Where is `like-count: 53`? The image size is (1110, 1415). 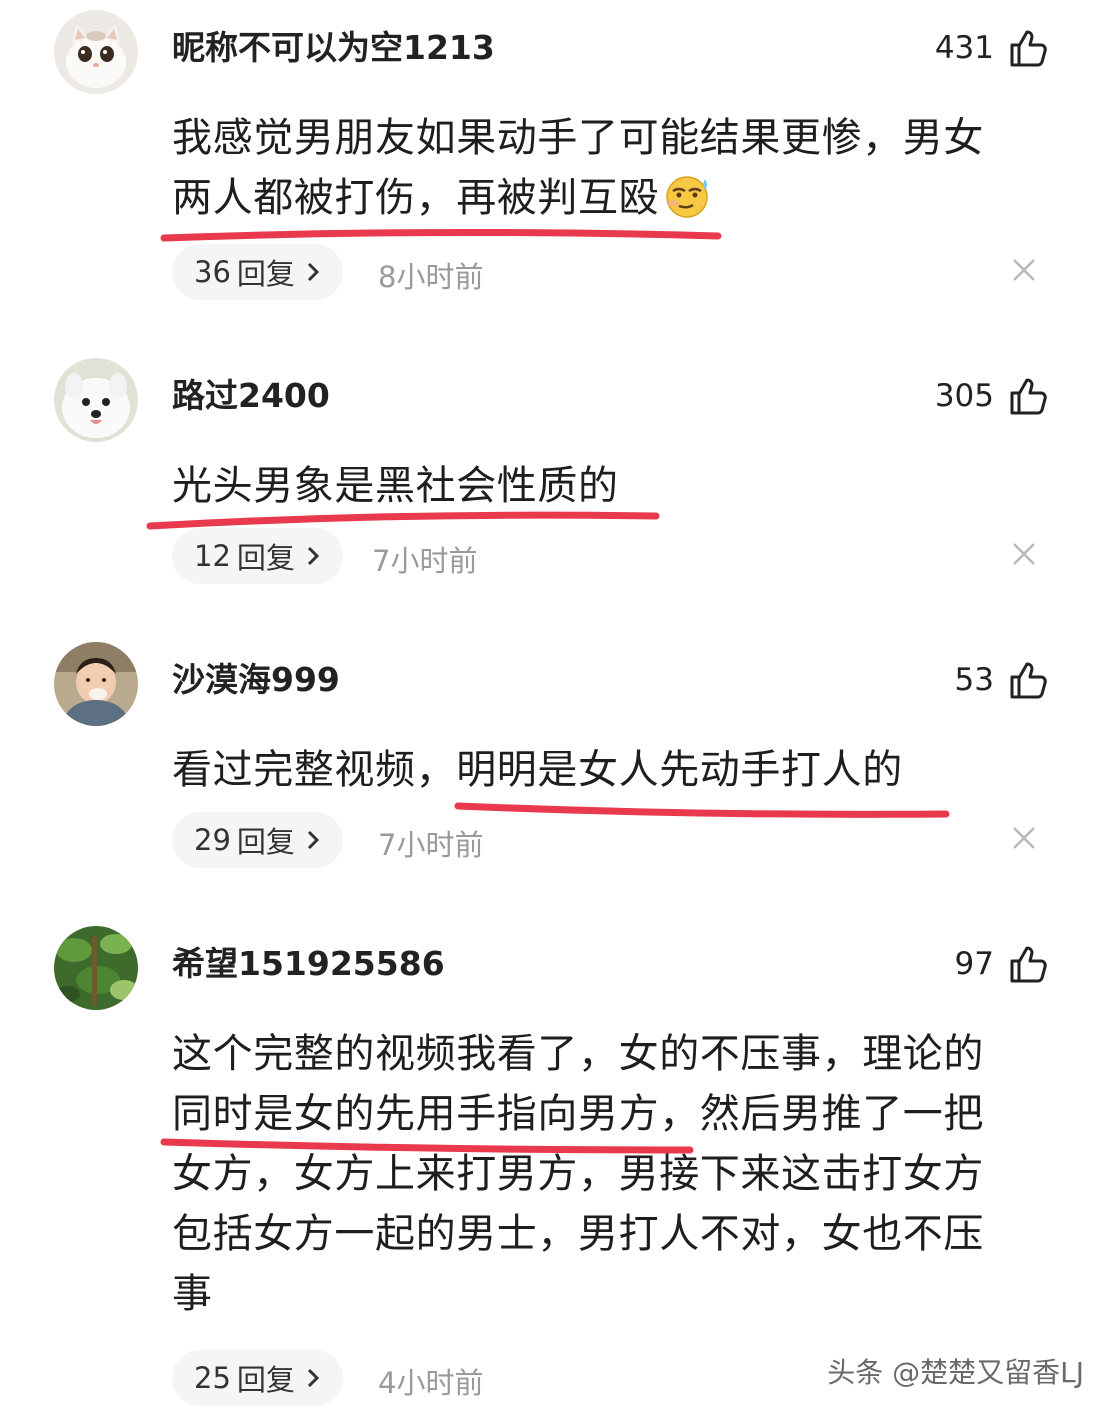 like-count: 53 is located at coordinates (974, 680).